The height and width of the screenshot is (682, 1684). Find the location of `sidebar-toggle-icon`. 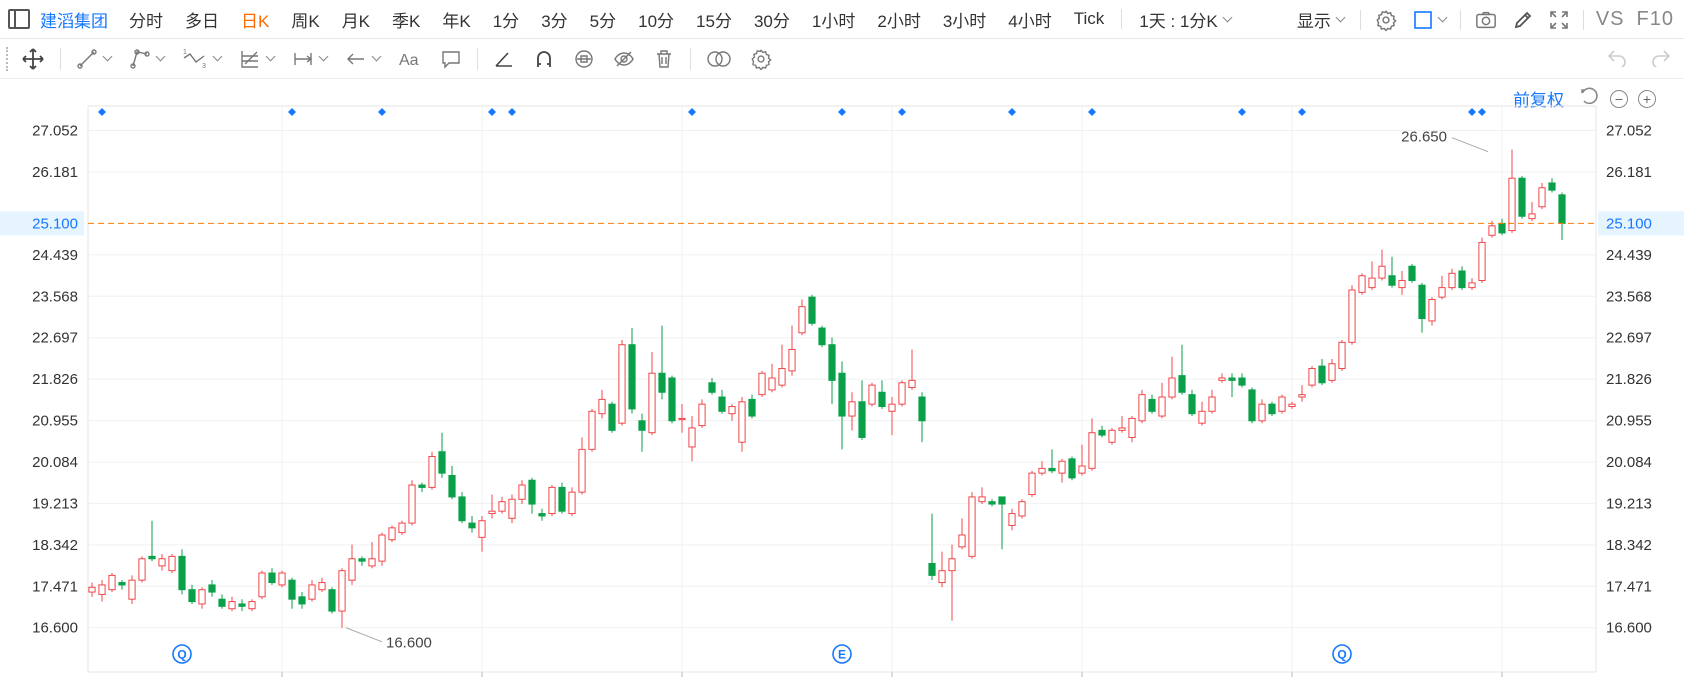

sidebar-toggle-icon is located at coordinates (19, 19).